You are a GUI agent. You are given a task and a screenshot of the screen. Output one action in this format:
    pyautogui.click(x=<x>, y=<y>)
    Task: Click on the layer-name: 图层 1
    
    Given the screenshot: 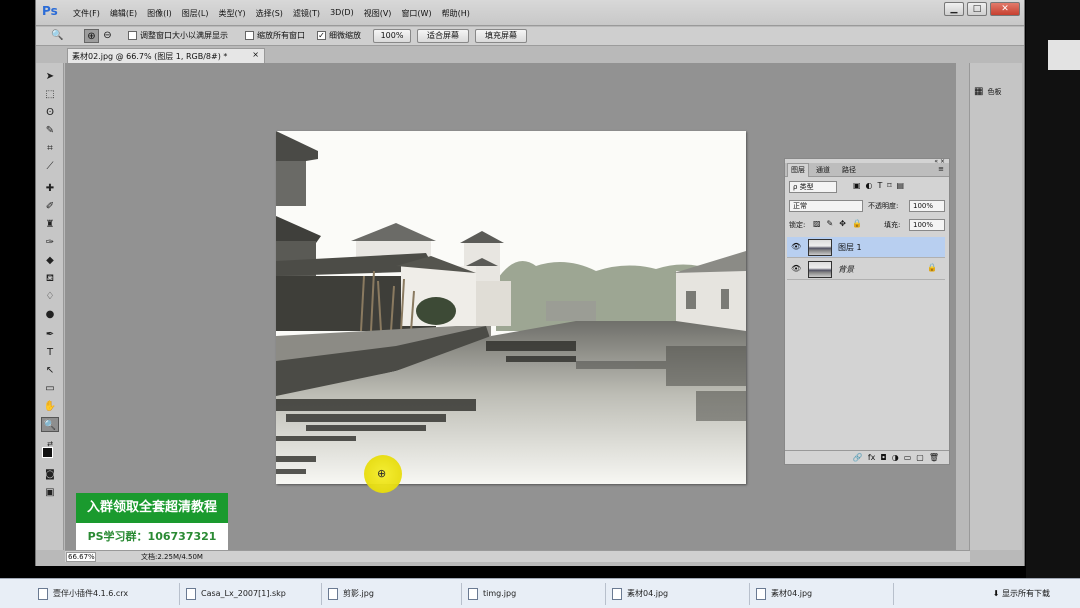 What is the action you would take?
    pyautogui.click(x=850, y=247)
    